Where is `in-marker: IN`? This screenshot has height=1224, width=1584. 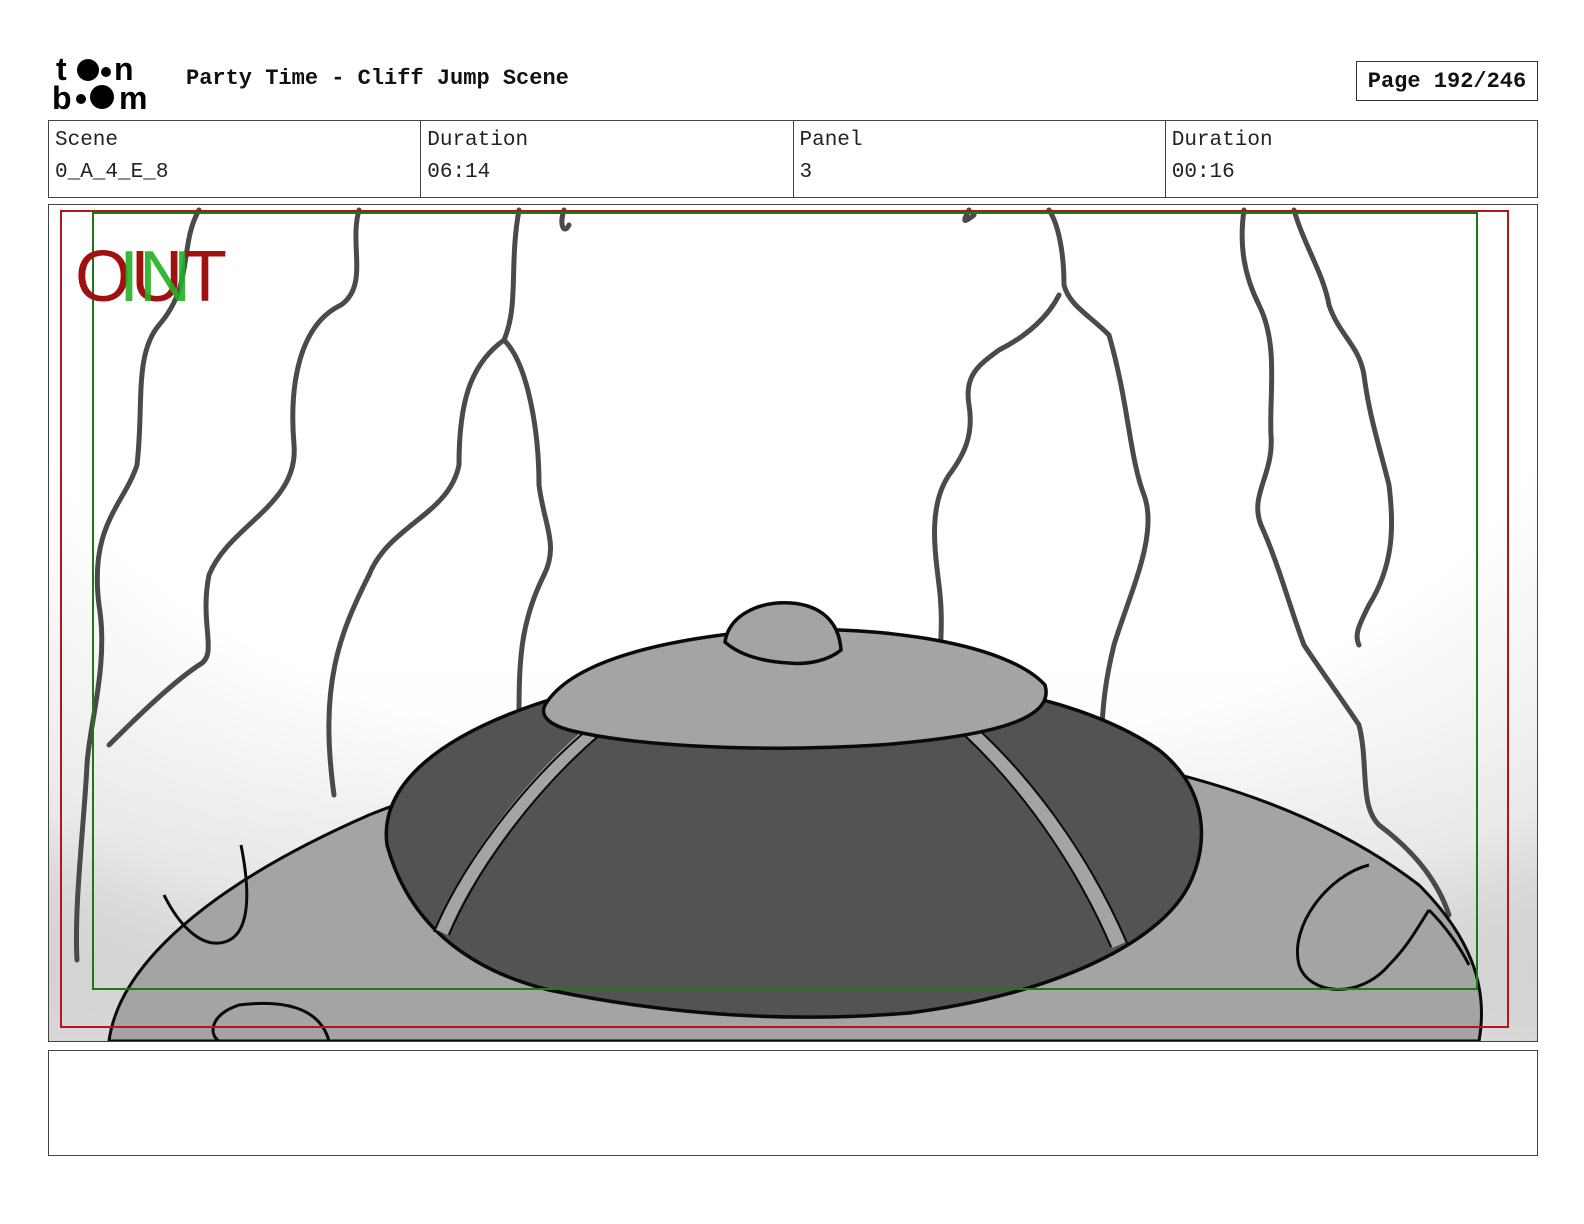
in-marker: IN is located at coordinates (155, 277).